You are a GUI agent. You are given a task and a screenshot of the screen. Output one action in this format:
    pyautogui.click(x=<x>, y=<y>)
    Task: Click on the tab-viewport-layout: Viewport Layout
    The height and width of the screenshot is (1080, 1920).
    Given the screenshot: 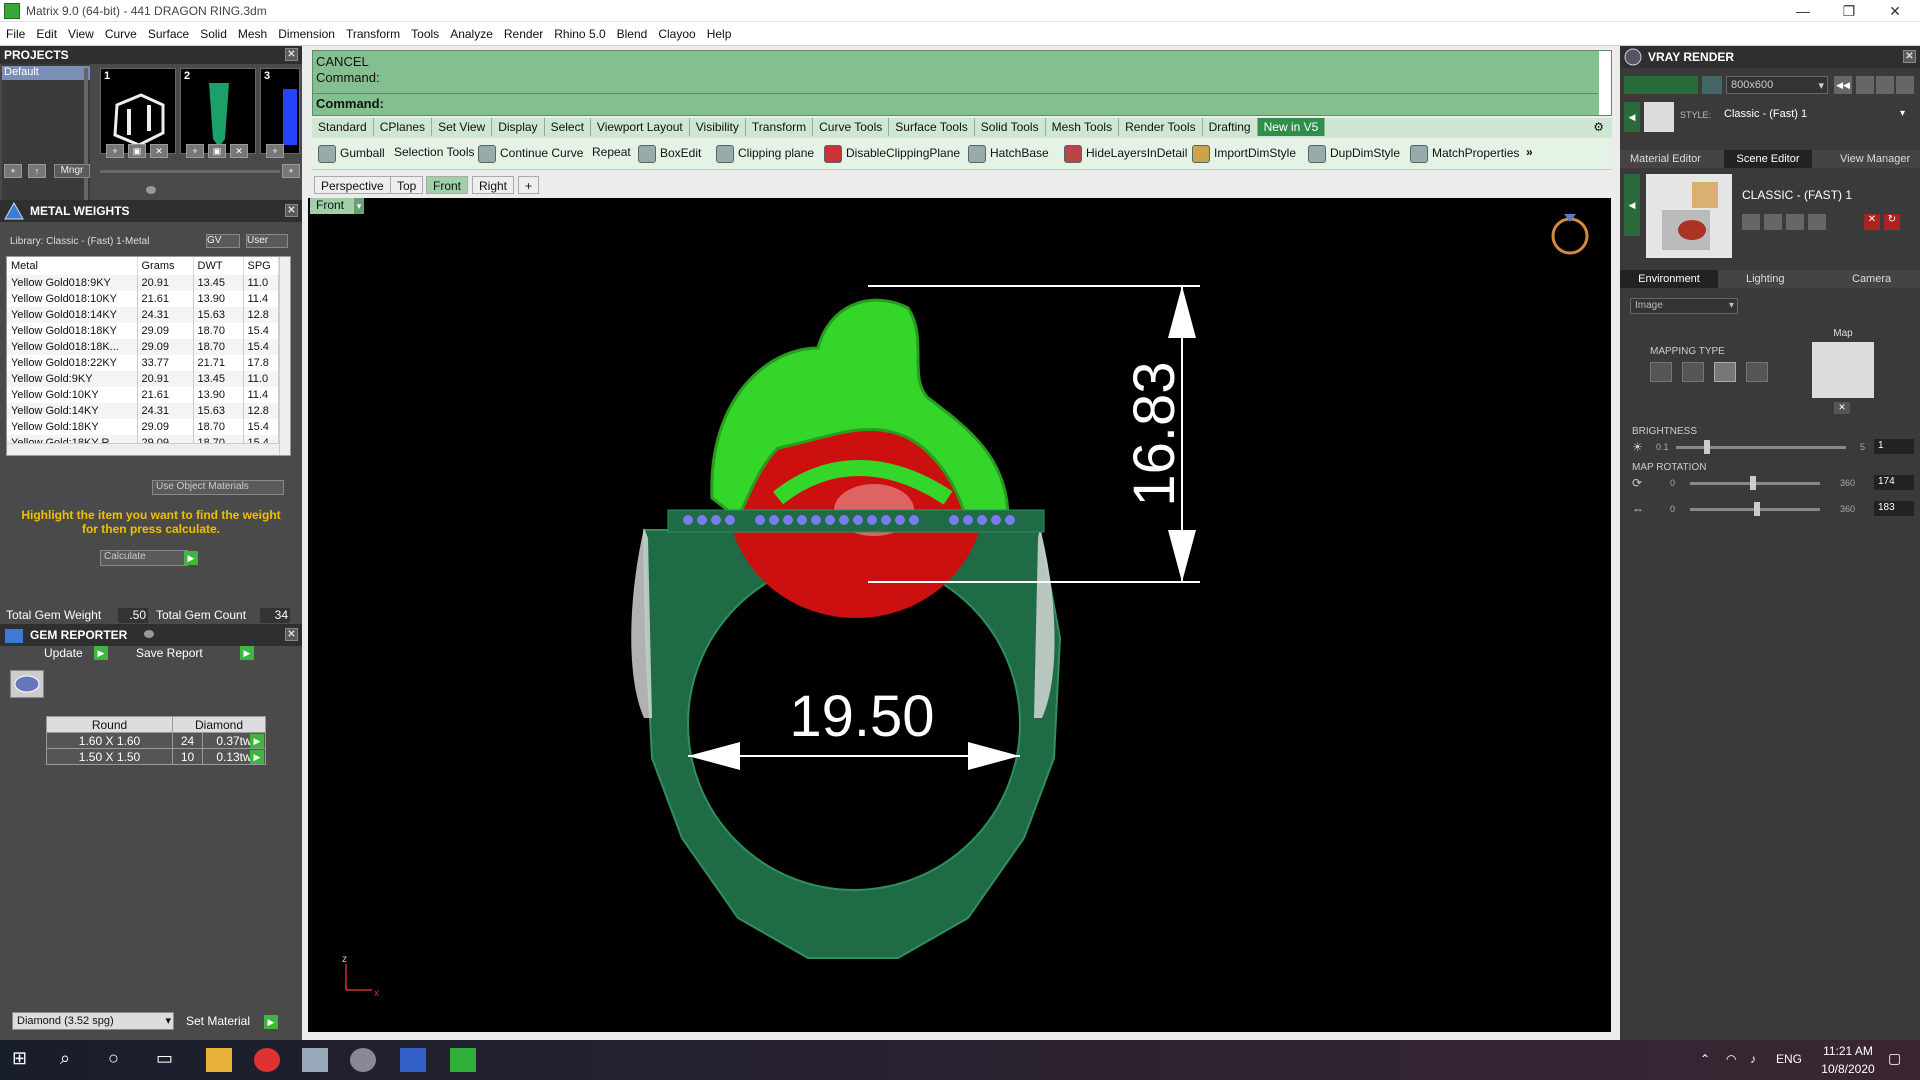 What is the action you would take?
    pyautogui.click(x=640, y=127)
    